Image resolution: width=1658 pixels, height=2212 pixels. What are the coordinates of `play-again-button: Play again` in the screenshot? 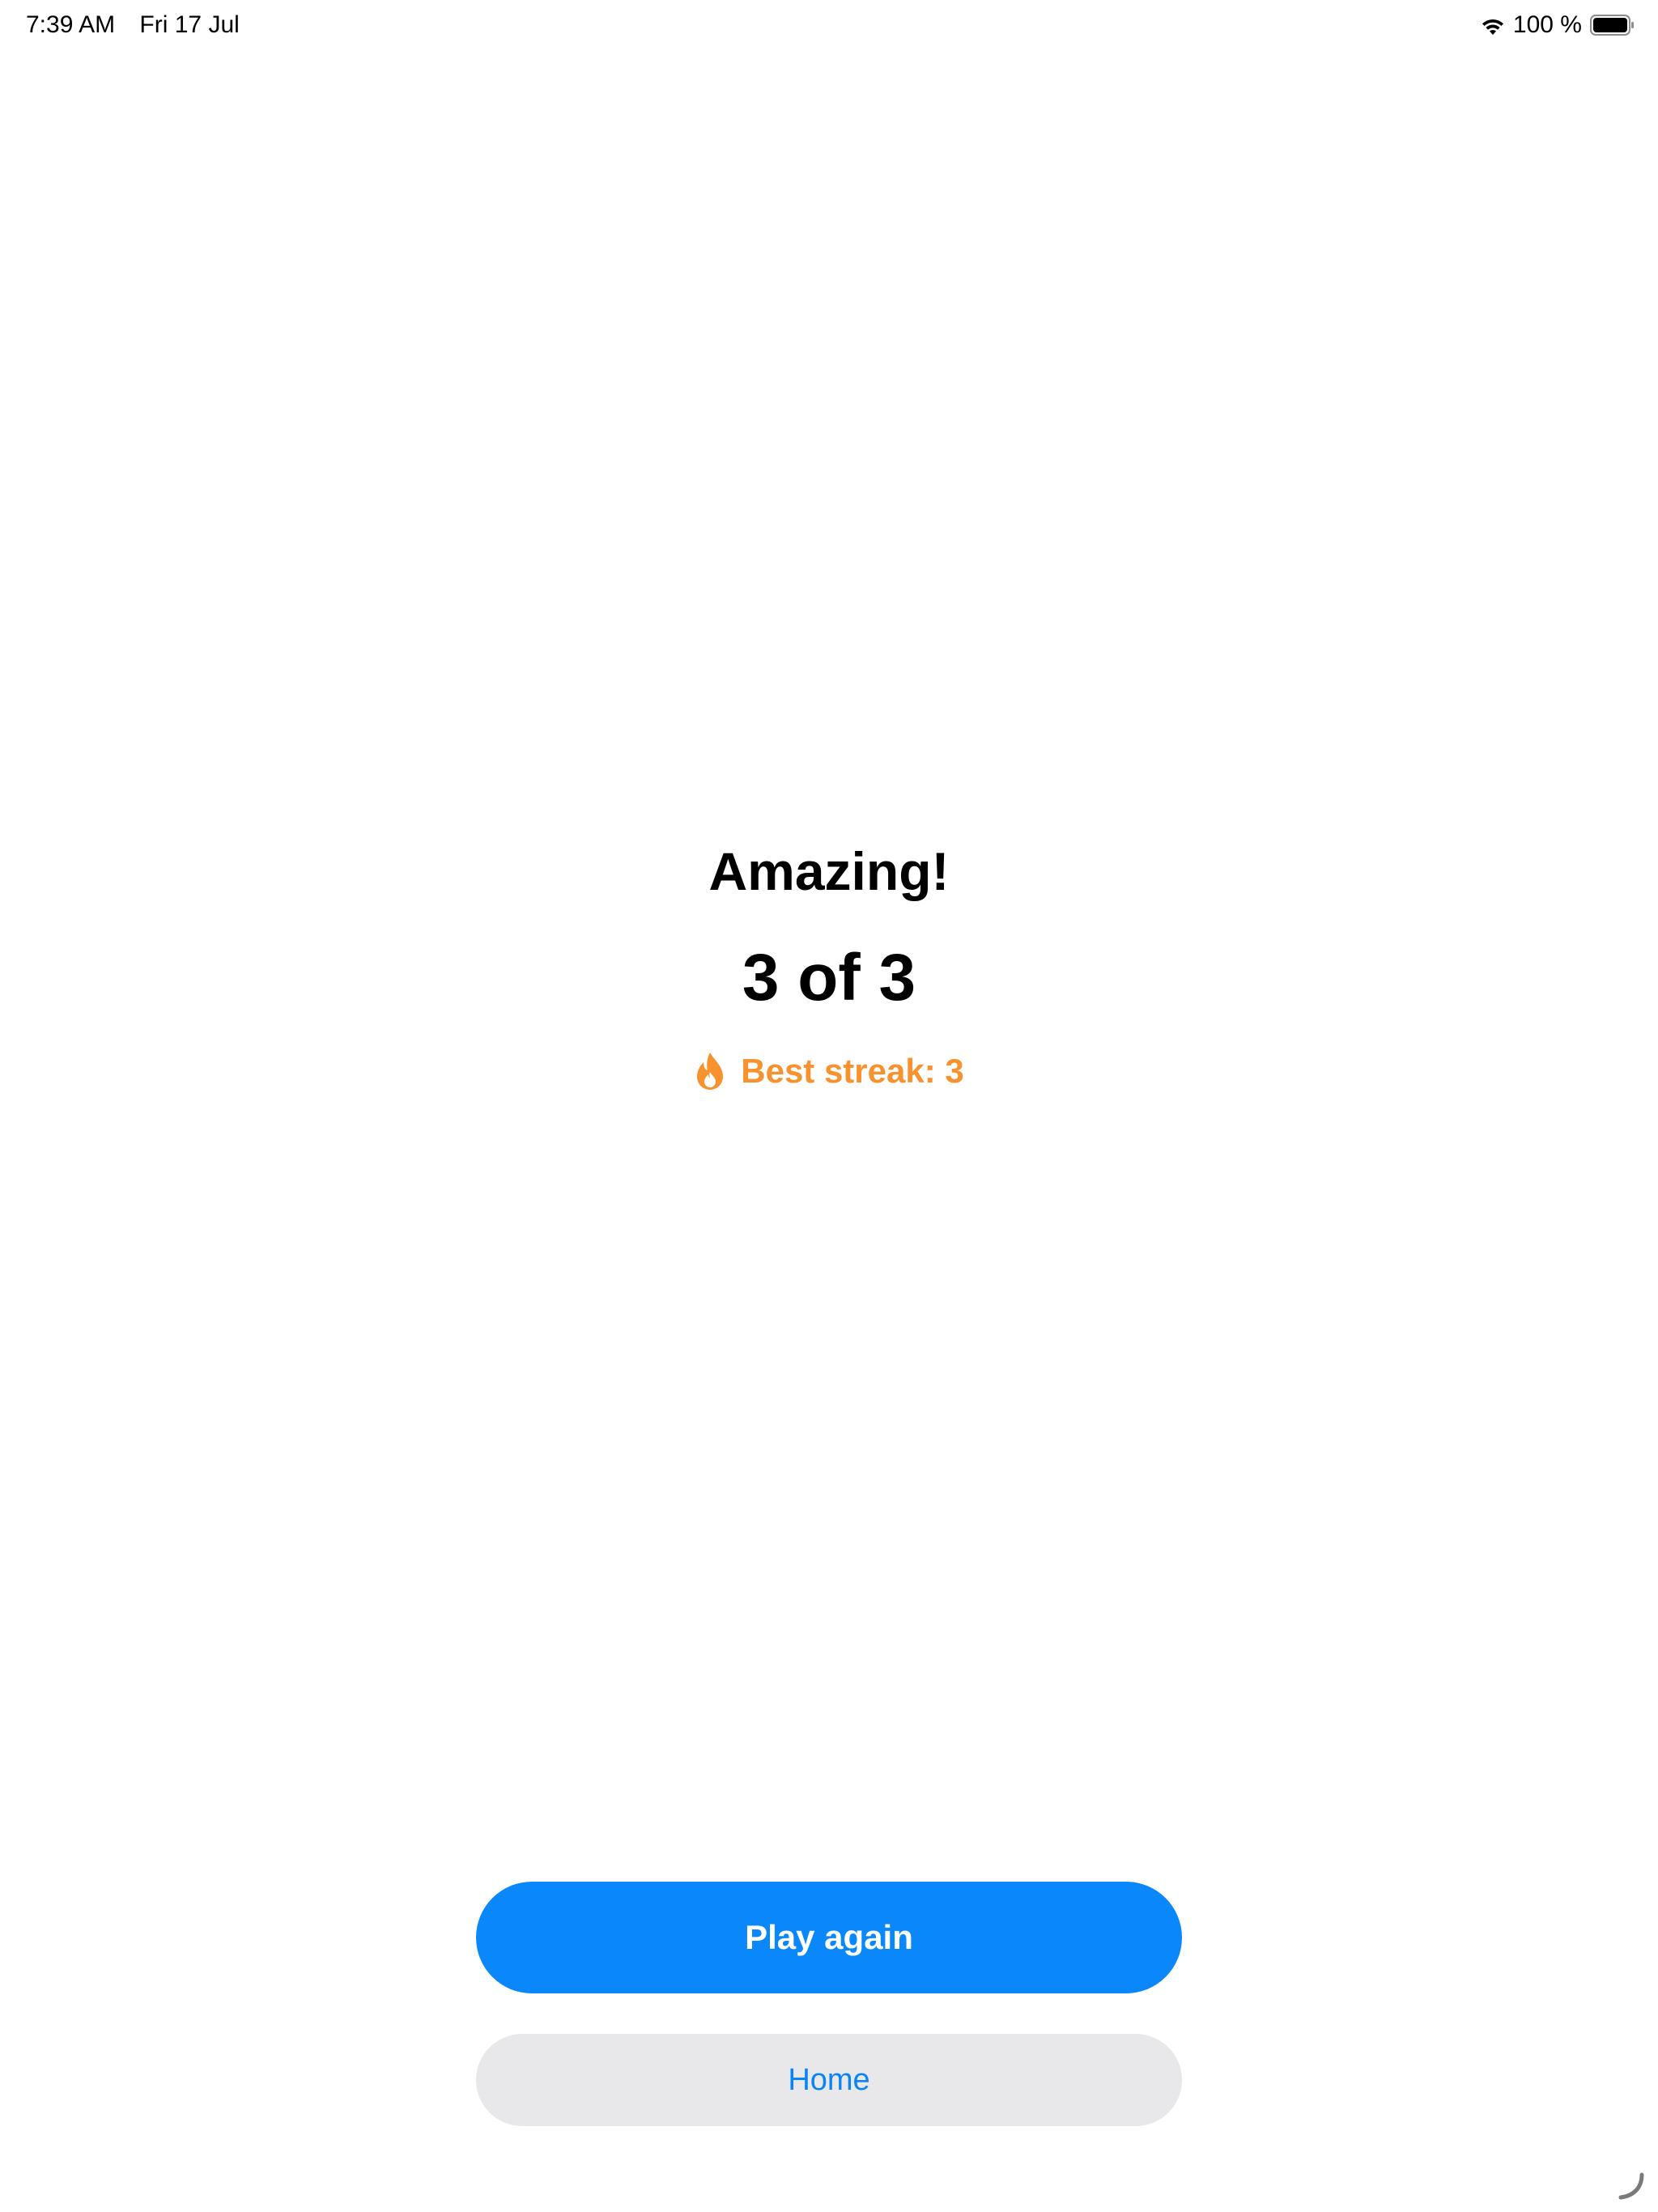 It's located at (829, 1938).